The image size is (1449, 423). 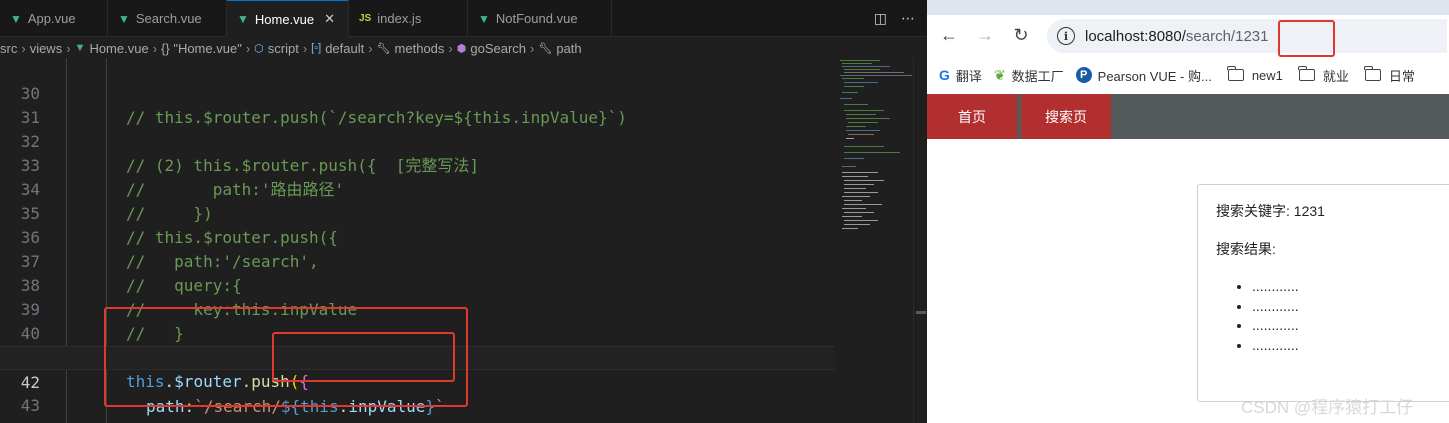 What do you see at coordinates (1083, 75) in the screenshot?
I see `pearson-logo-icon: P` at bounding box center [1083, 75].